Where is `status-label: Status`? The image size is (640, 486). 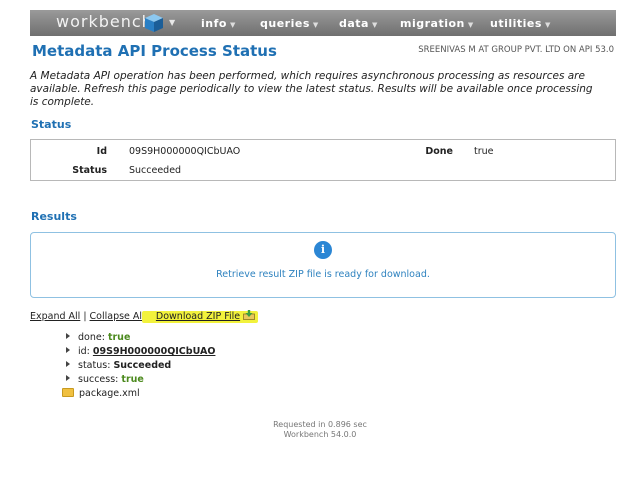
status-label: Status is located at coordinates (89, 170).